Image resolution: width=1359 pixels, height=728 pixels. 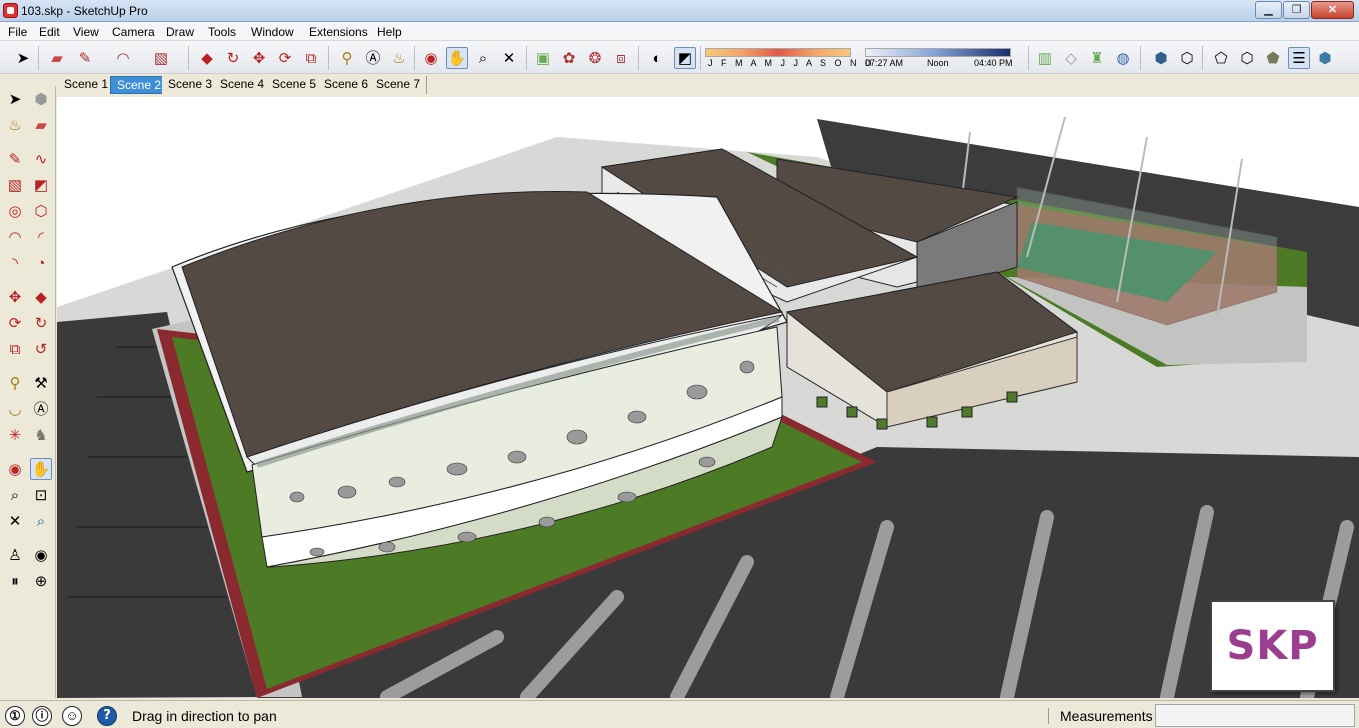 I want to click on month-track, so click(x=778, y=52).